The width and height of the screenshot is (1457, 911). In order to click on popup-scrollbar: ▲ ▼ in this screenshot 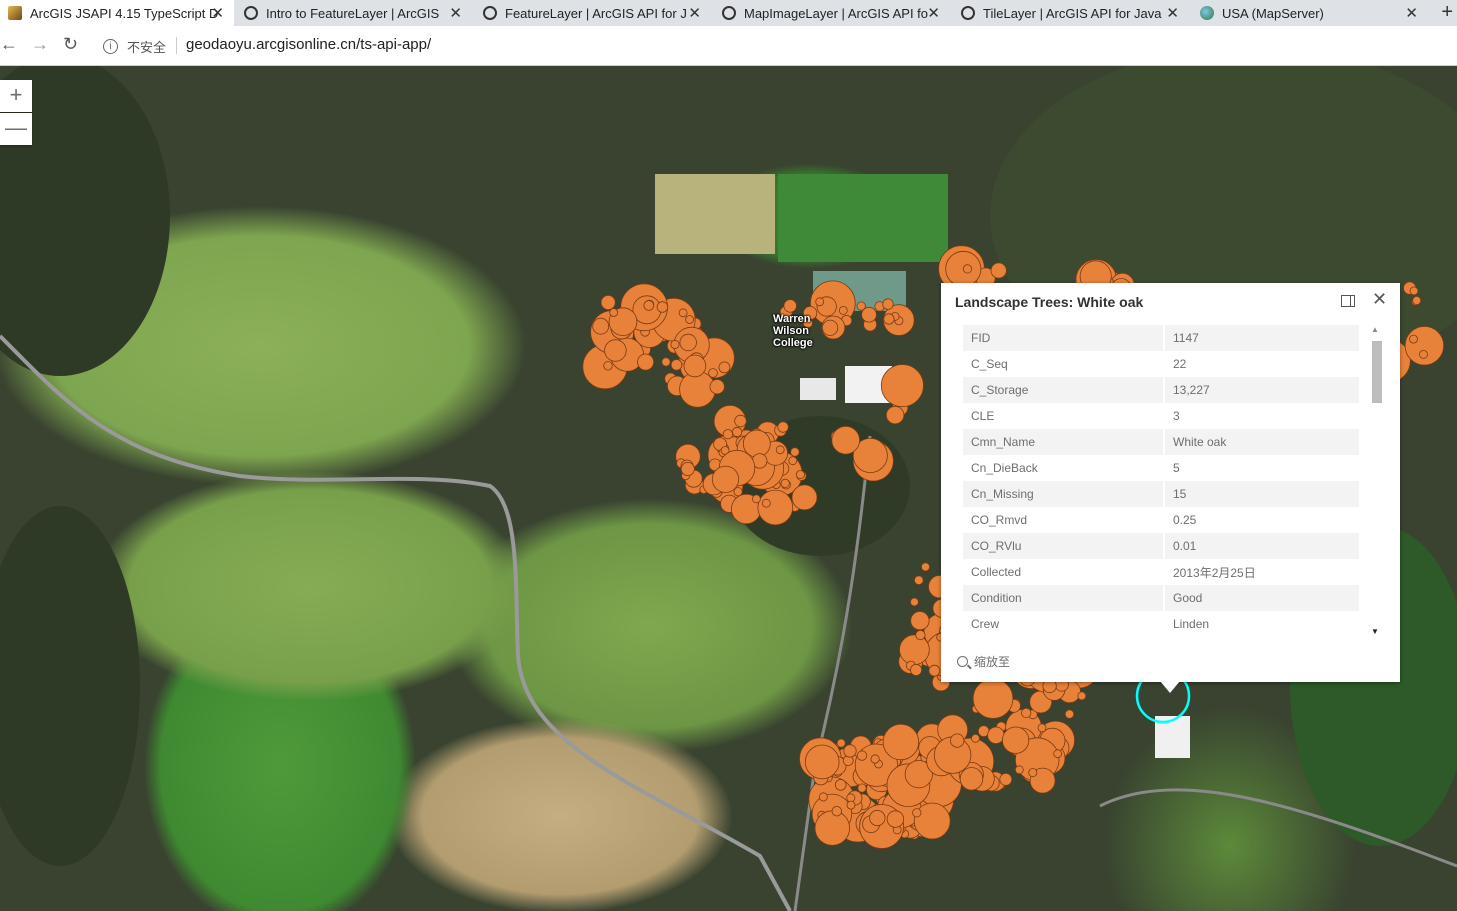, I will do `click(1376, 483)`.